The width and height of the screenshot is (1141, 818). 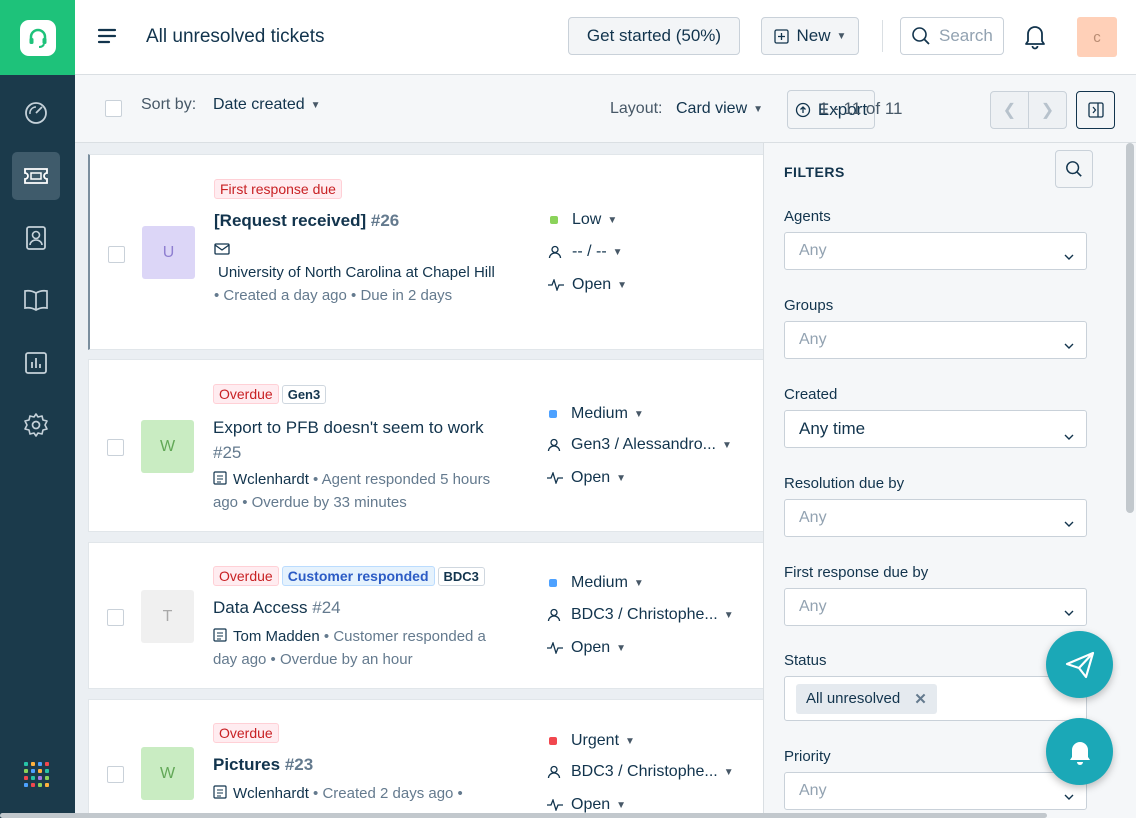 What do you see at coordinates (37, 37) in the screenshot?
I see `app-logo` at bounding box center [37, 37].